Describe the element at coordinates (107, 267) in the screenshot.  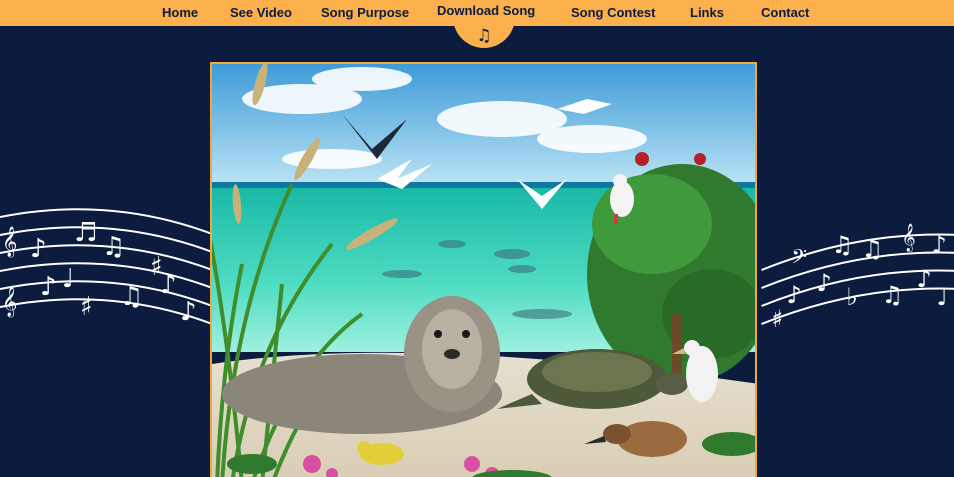
I see `music-staff-left-decoration: 𝄞 𝄞 ♪ ♬ ♫ ♩ ♫ ♪ ♪ ♯ ♯ ♪` at that location.